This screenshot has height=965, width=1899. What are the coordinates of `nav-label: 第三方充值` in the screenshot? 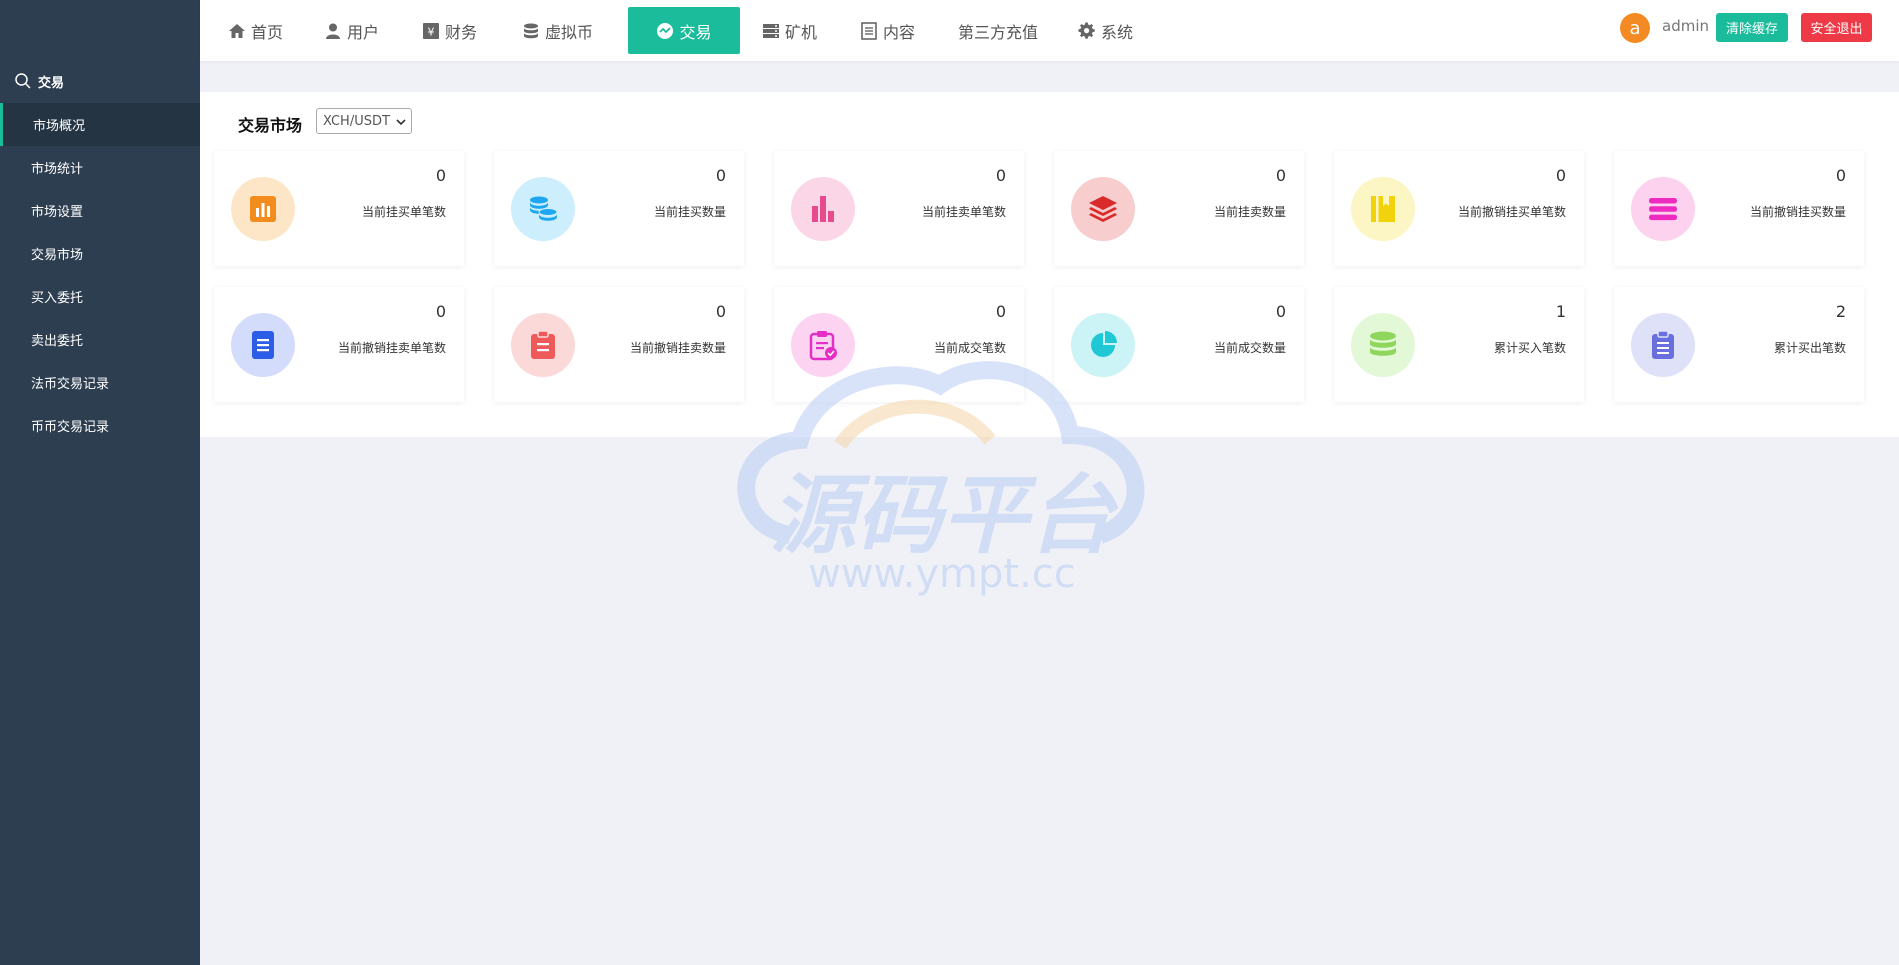 It's located at (998, 32).